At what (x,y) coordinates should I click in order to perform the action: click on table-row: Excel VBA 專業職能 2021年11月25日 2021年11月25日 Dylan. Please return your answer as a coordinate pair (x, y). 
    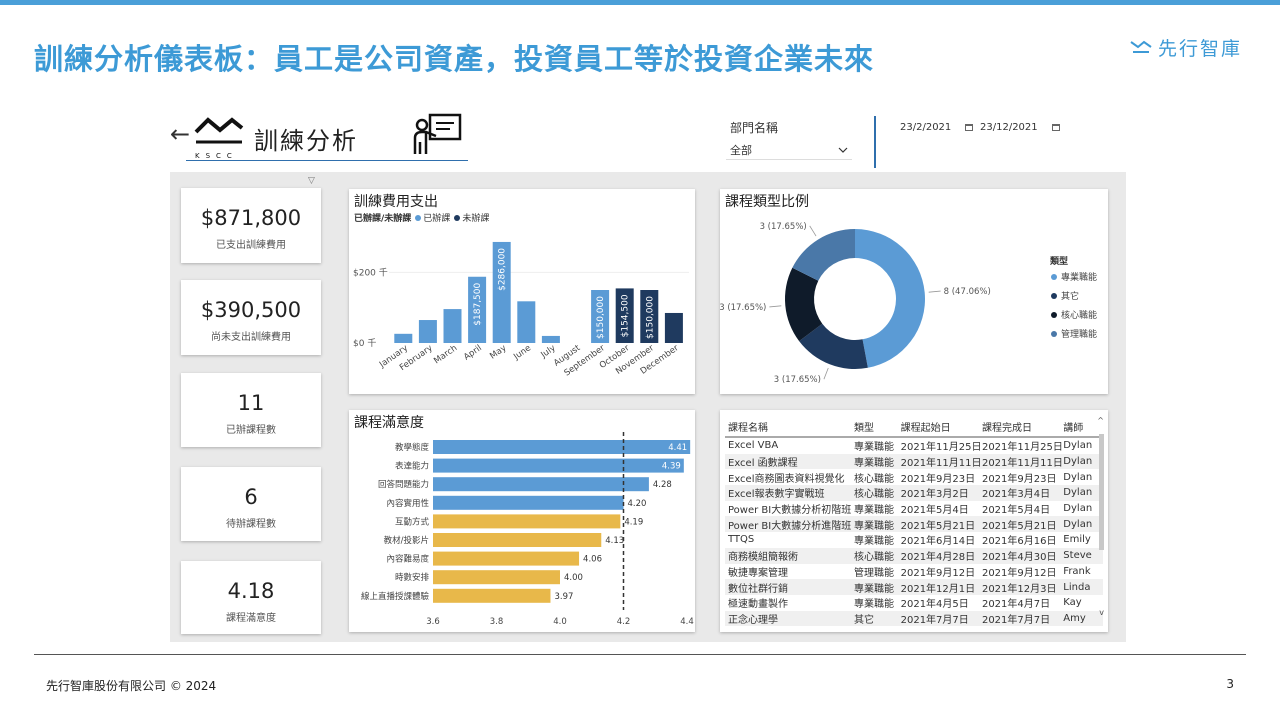
    Looking at the image, I should click on (914, 446).